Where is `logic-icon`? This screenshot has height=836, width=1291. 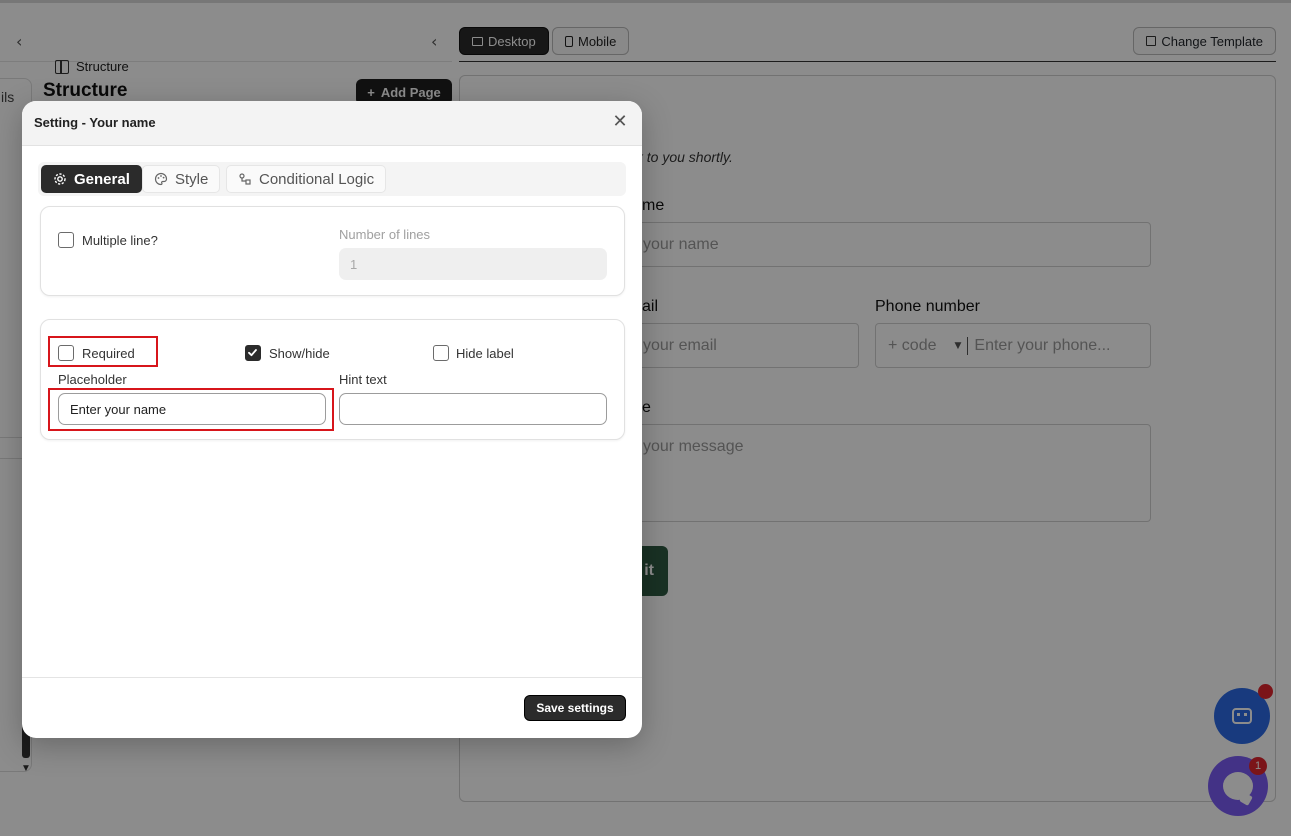 logic-icon is located at coordinates (245, 179).